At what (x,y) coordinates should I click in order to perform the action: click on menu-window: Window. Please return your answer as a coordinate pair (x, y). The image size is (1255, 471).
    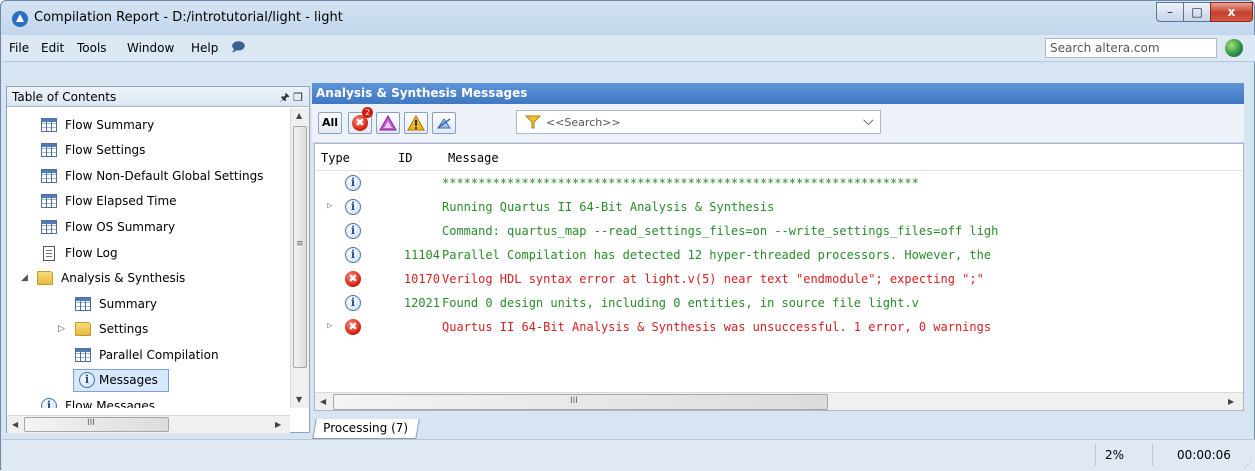
    Looking at the image, I should click on (150, 48).